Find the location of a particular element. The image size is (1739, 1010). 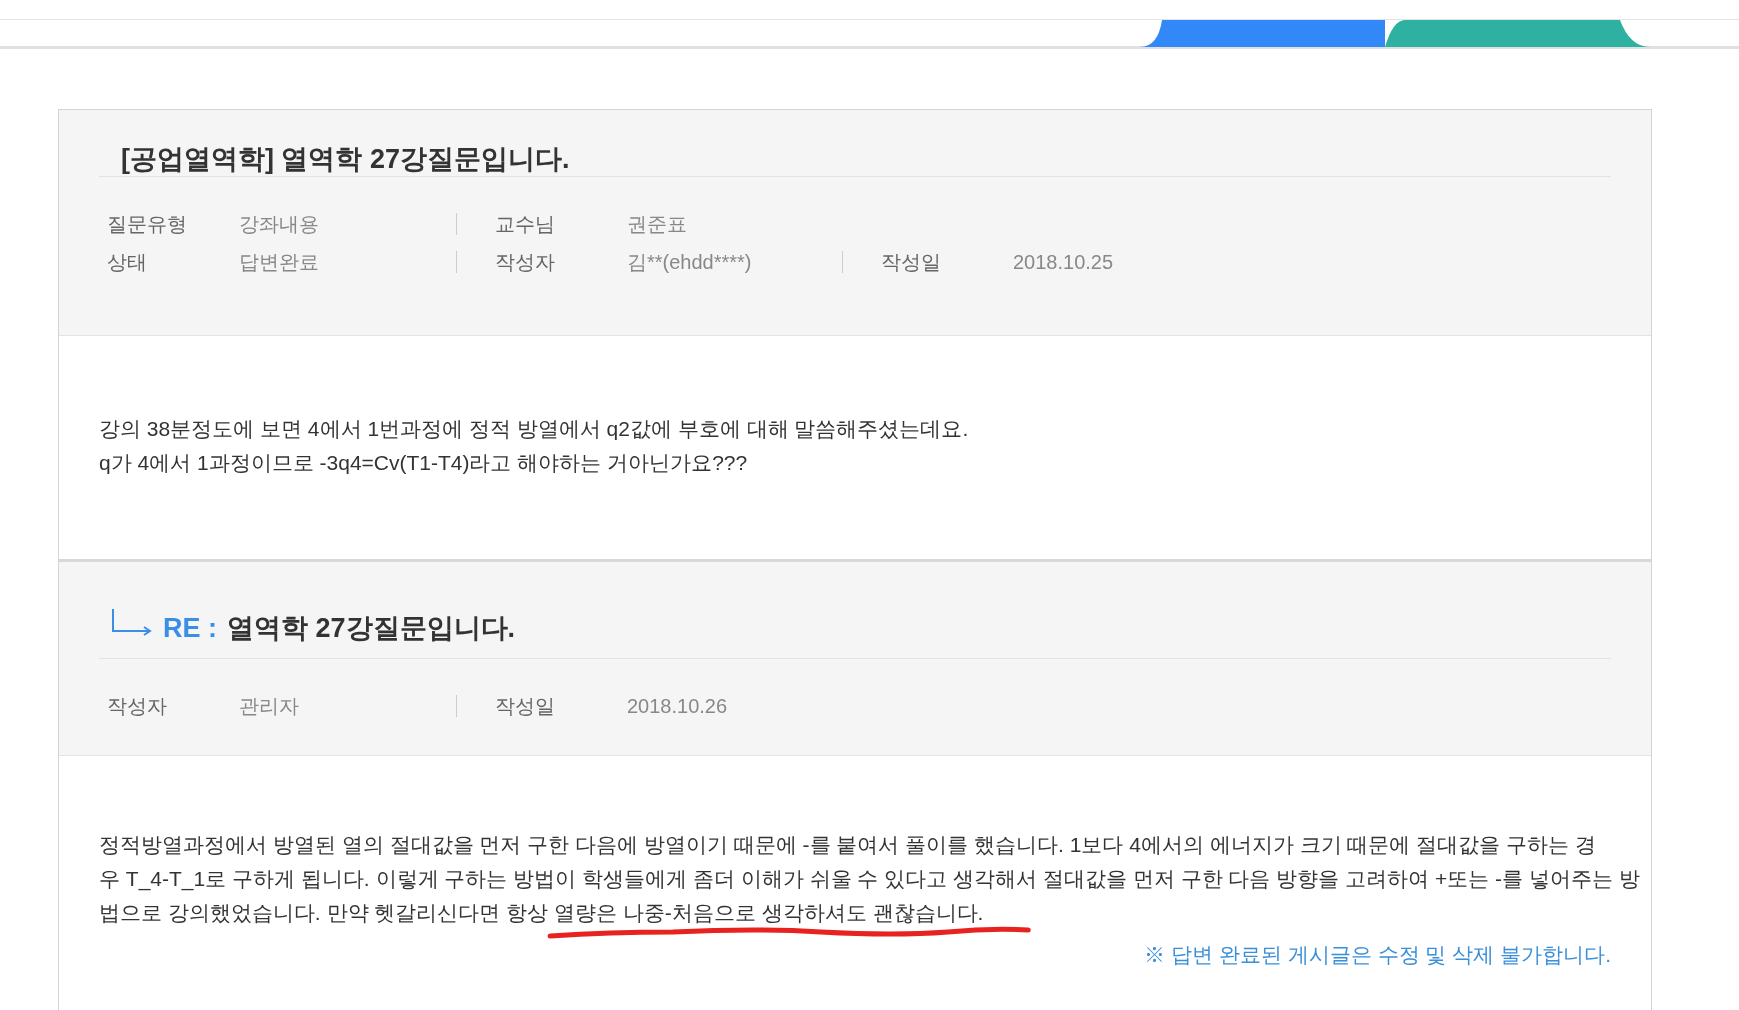

post-title: [공업열역학] 열역학 27강질문입니다. is located at coordinates (345, 159).